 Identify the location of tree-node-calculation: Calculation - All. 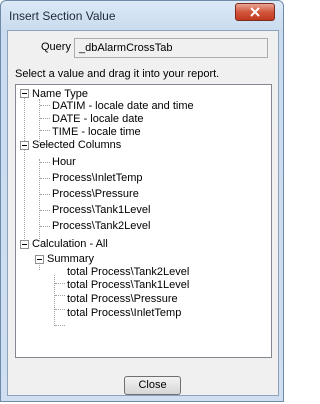
(70, 244).